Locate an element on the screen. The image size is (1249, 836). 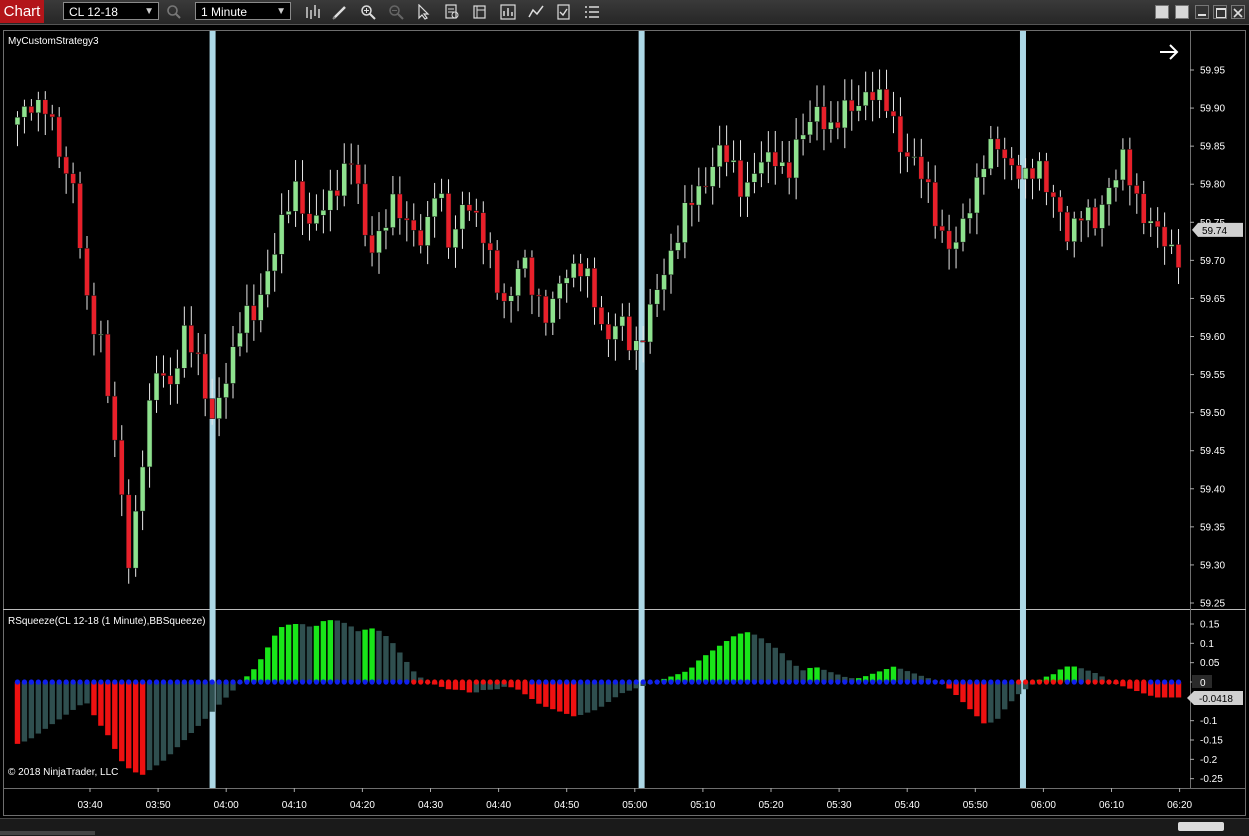
price-tick-label: 59.35 is located at coordinates (1212, 527).